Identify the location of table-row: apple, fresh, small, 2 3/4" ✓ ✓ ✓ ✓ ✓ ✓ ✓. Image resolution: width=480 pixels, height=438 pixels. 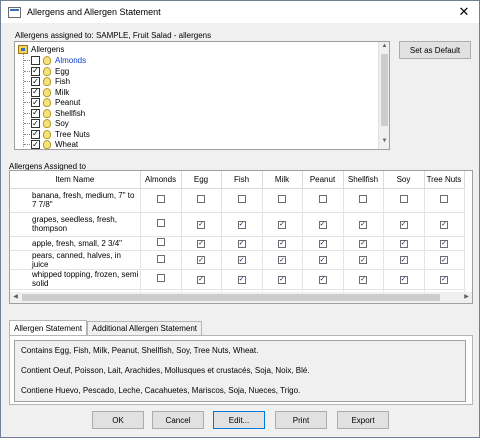
(237, 243).